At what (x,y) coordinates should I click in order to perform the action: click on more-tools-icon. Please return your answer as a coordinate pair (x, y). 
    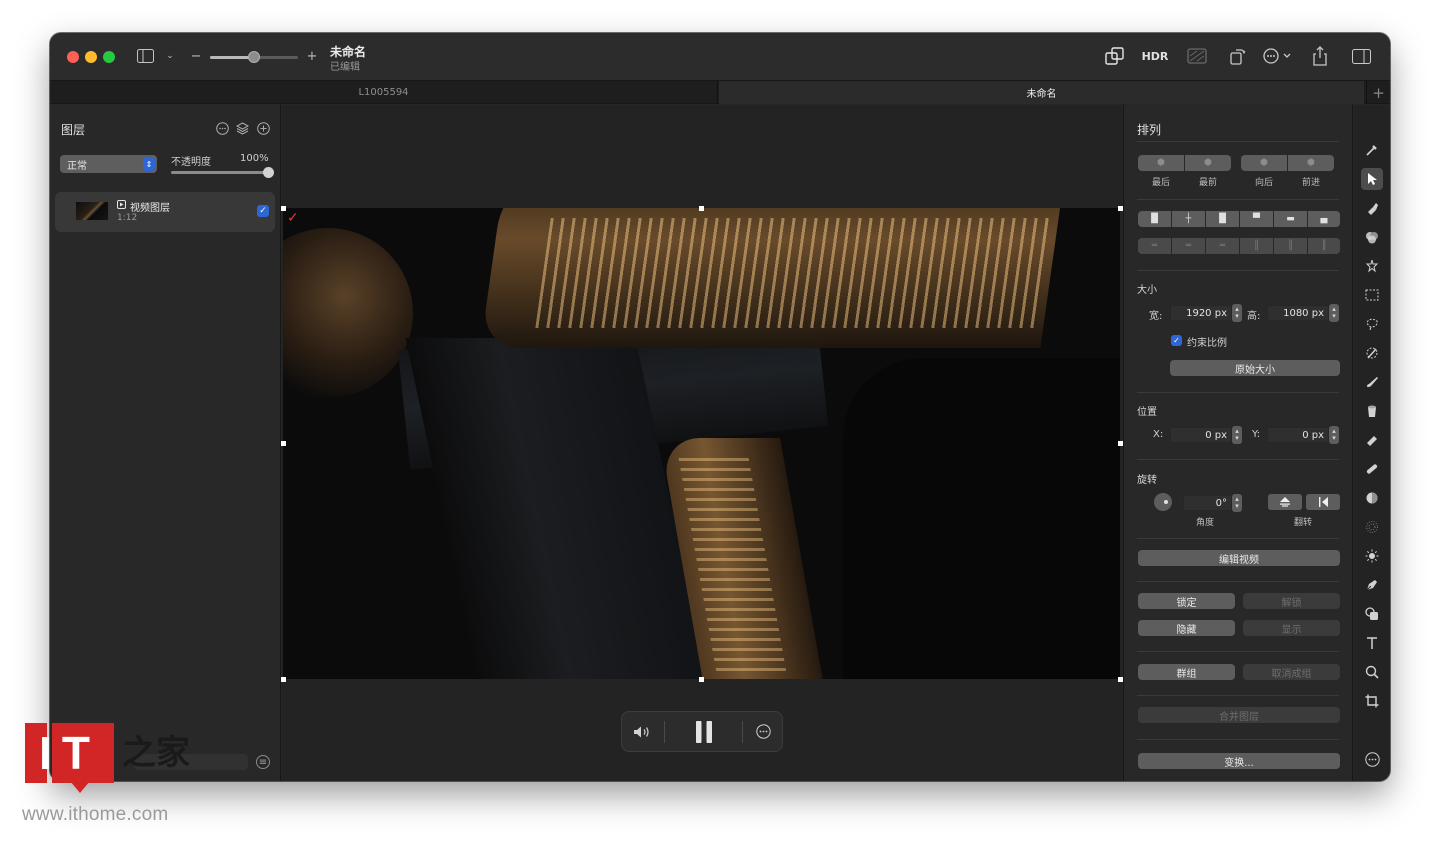
    Looking at the image, I should click on (1372, 759).